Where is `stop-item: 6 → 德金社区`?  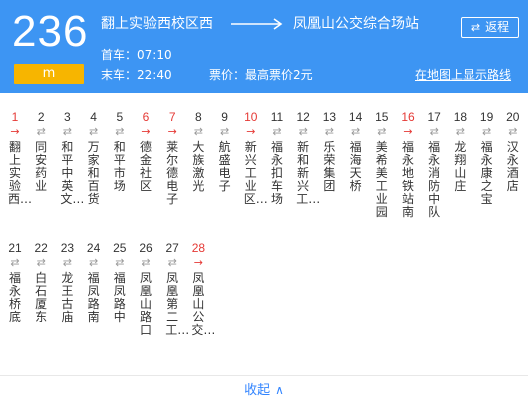 stop-item: 6 → 德金社区 is located at coordinates (146, 151).